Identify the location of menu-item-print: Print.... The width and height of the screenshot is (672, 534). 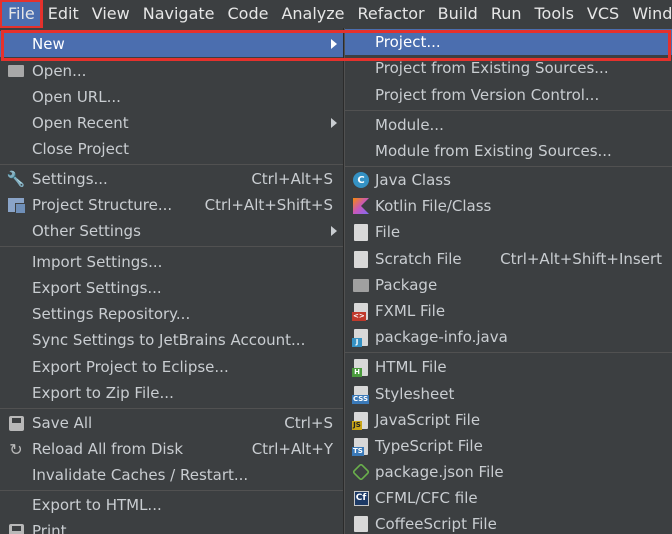
(171, 526).